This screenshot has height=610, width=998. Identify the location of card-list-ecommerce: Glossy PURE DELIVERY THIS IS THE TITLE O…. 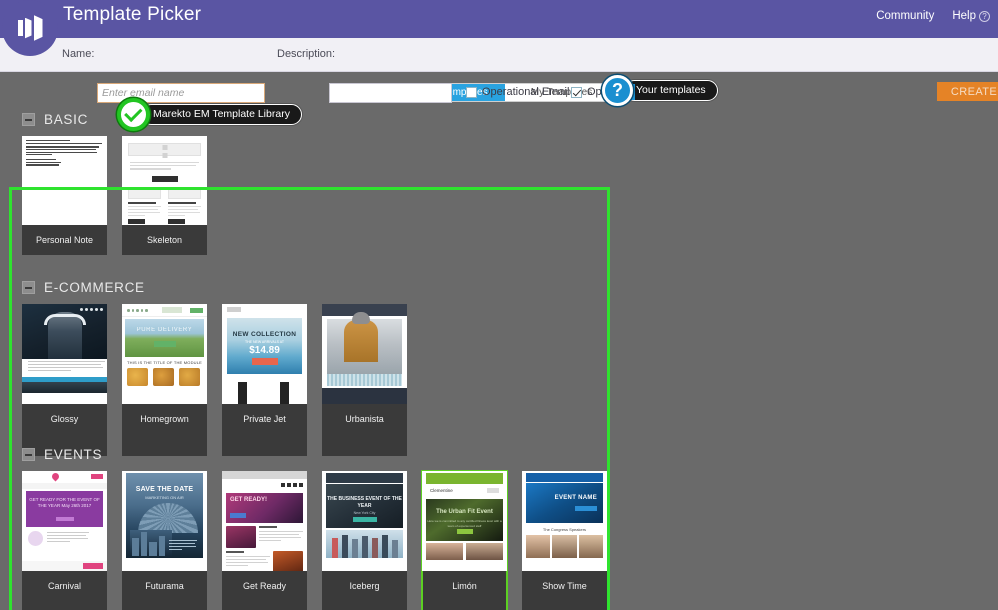
(214, 380).